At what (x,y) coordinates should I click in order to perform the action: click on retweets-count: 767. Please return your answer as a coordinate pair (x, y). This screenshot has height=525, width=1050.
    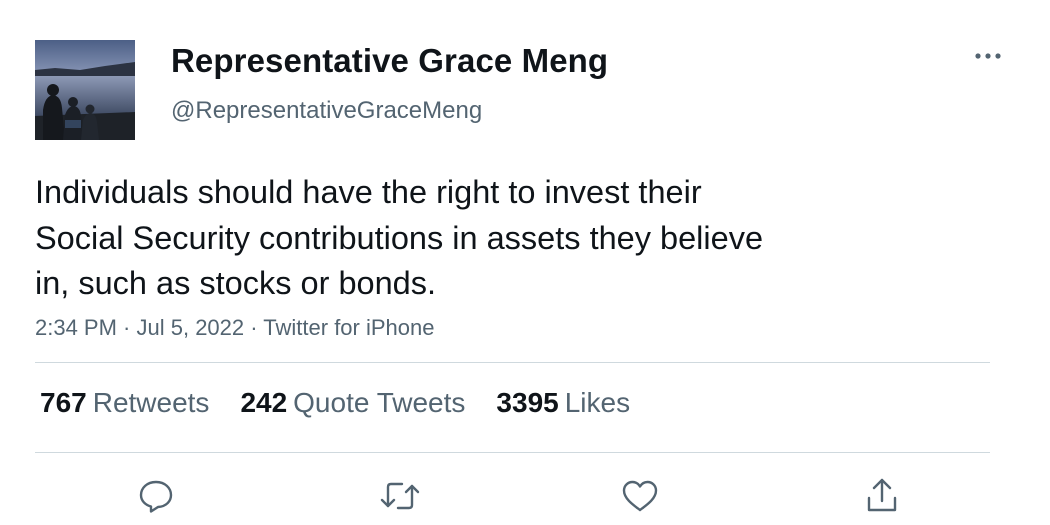
    Looking at the image, I should click on (63, 402).